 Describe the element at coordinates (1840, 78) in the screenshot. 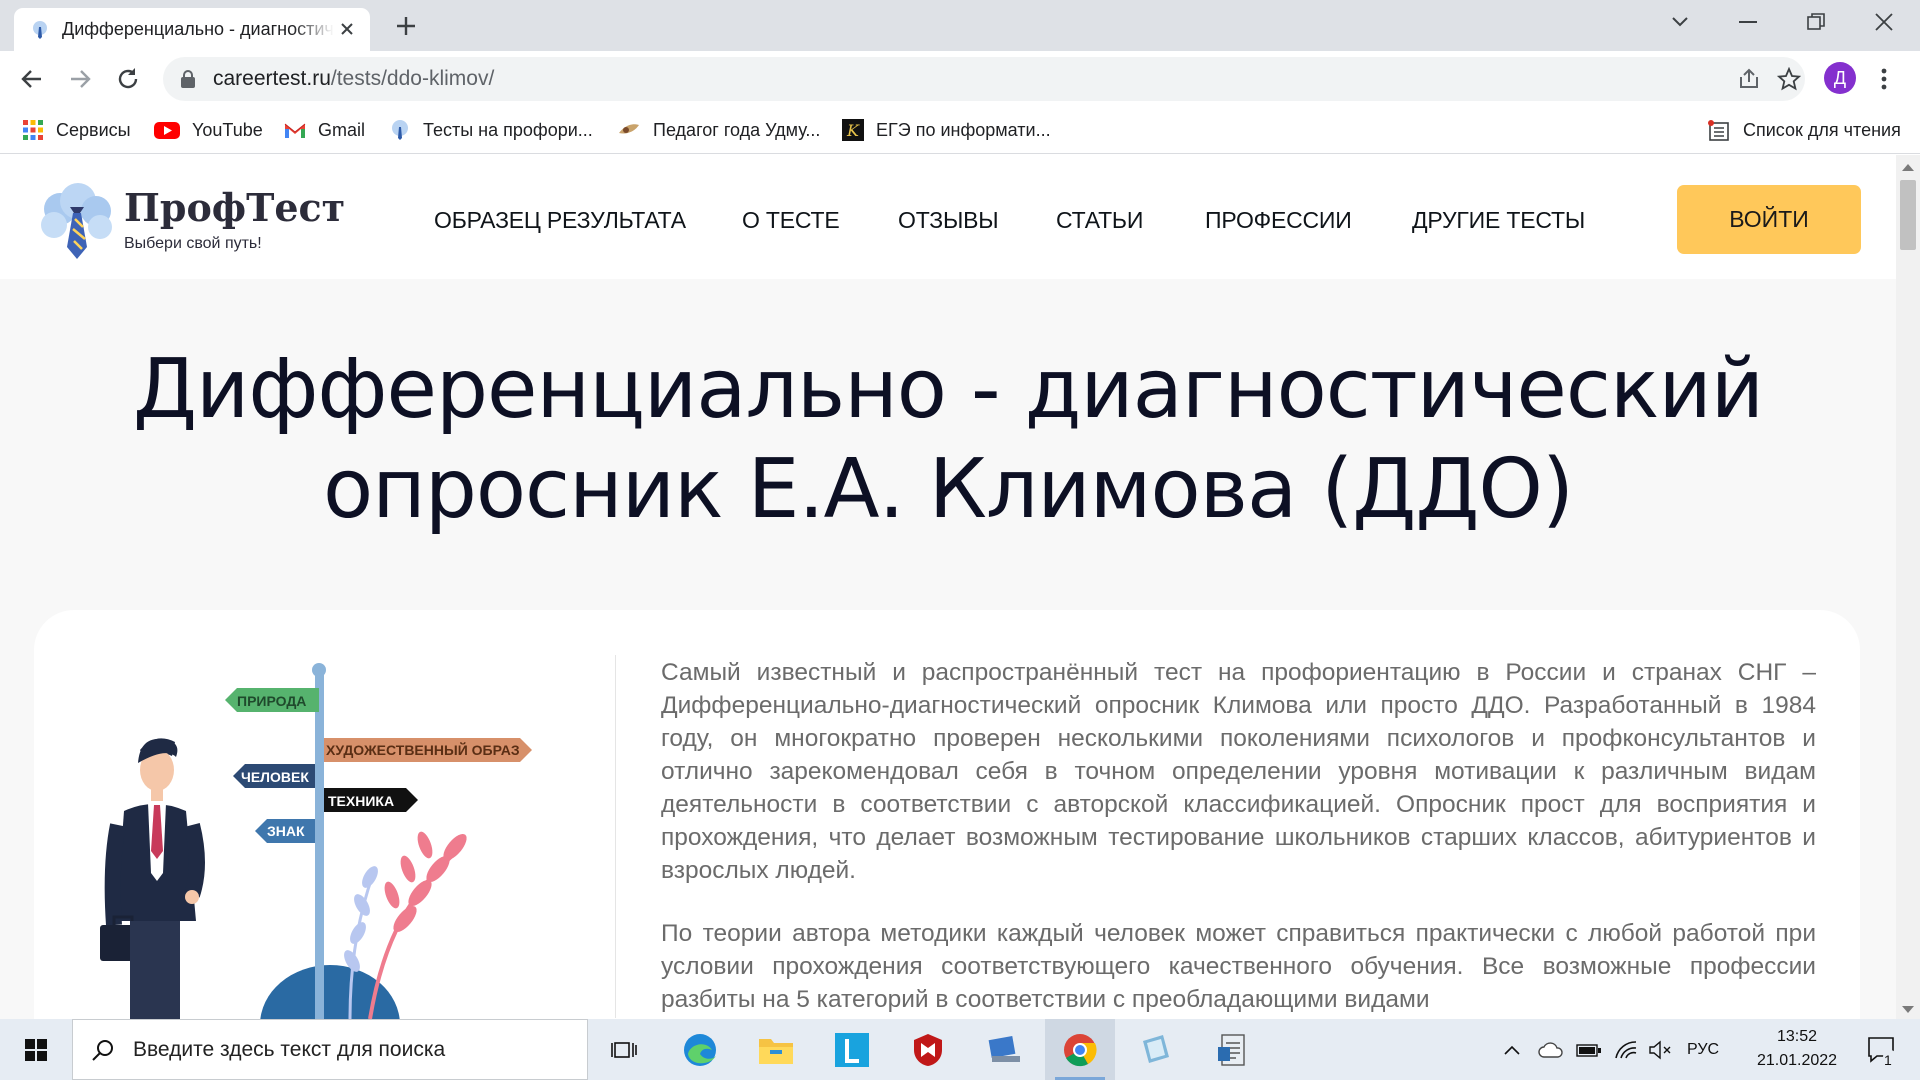

I see `profile-avatar: Д` at that location.